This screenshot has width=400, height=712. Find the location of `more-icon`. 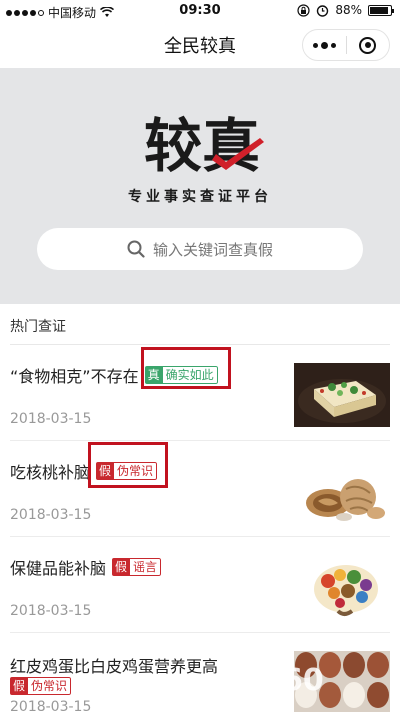

more-icon is located at coordinates (315, 45).